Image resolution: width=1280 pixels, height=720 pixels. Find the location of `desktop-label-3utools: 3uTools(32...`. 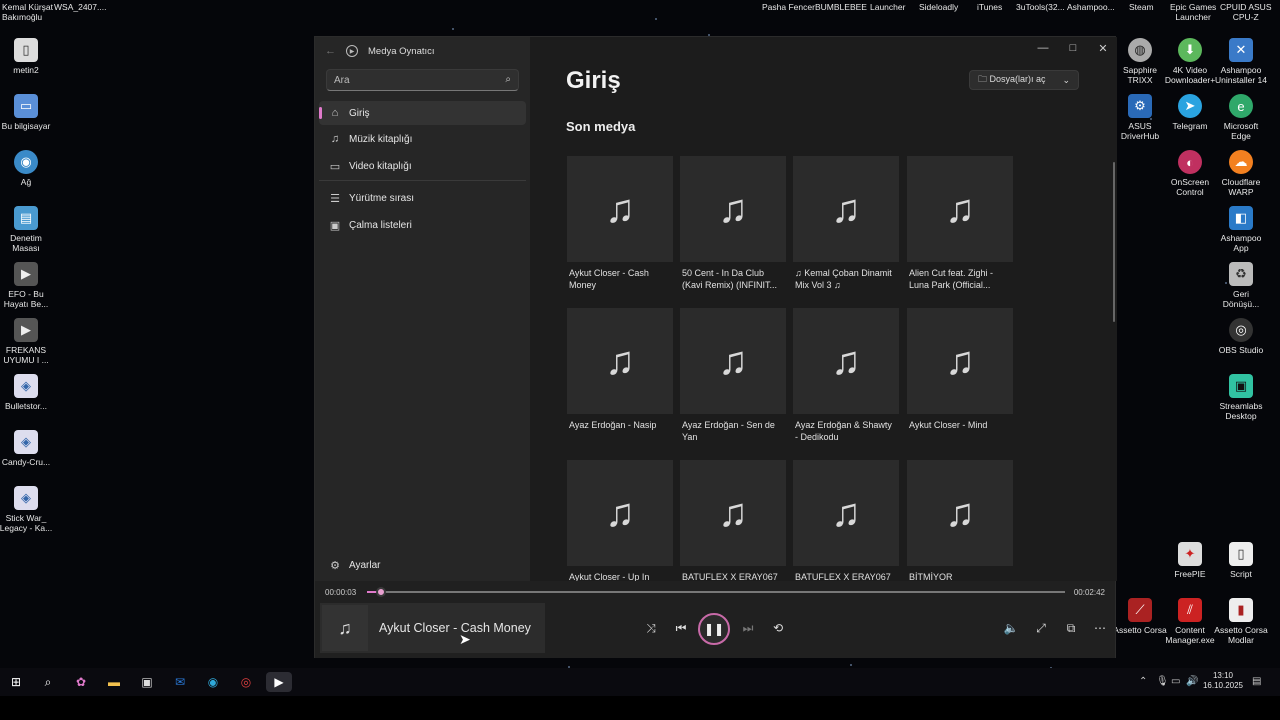

desktop-label-3utools: 3uTools(32... is located at coordinates (1040, 7).